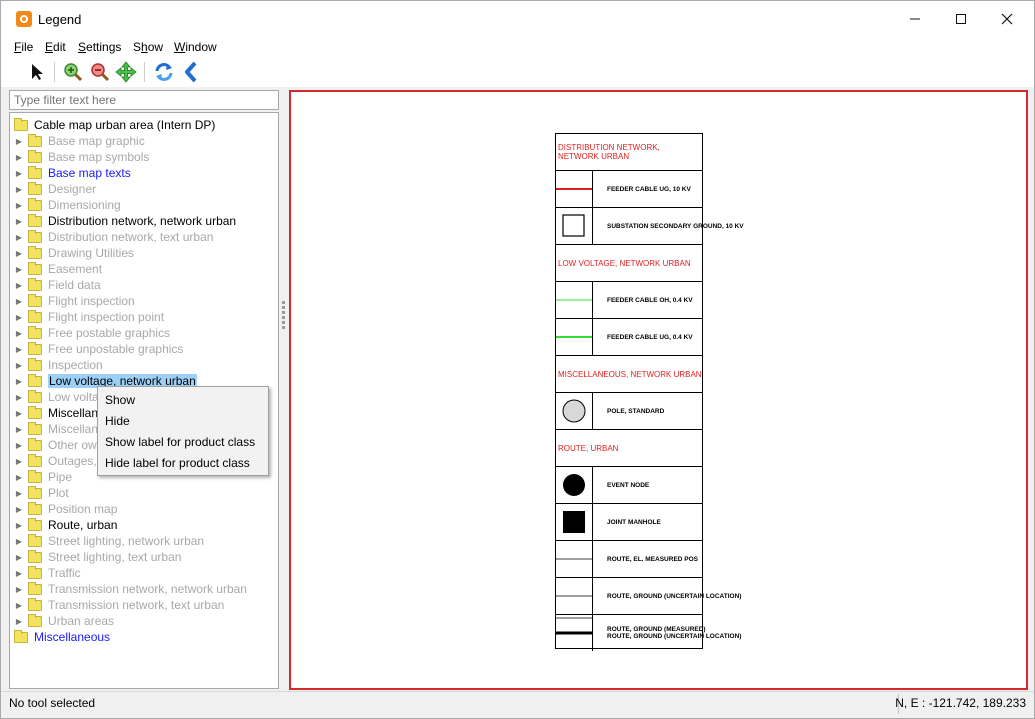  What do you see at coordinates (629, 411) in the screenshot?
I see `legend-item-row: POLE, STANDARD` at bounding box center [629, 411].